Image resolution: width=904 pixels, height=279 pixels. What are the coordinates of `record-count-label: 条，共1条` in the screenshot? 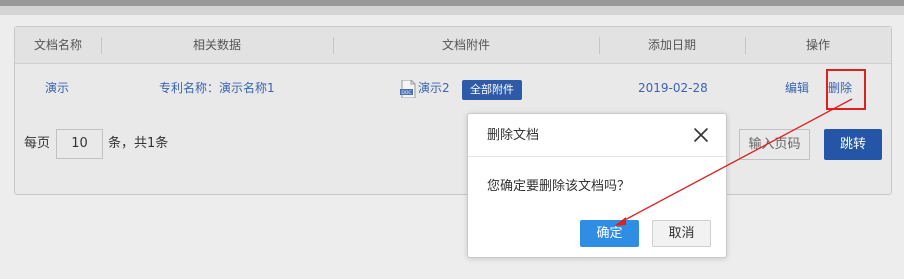 It's located at (138, 143).